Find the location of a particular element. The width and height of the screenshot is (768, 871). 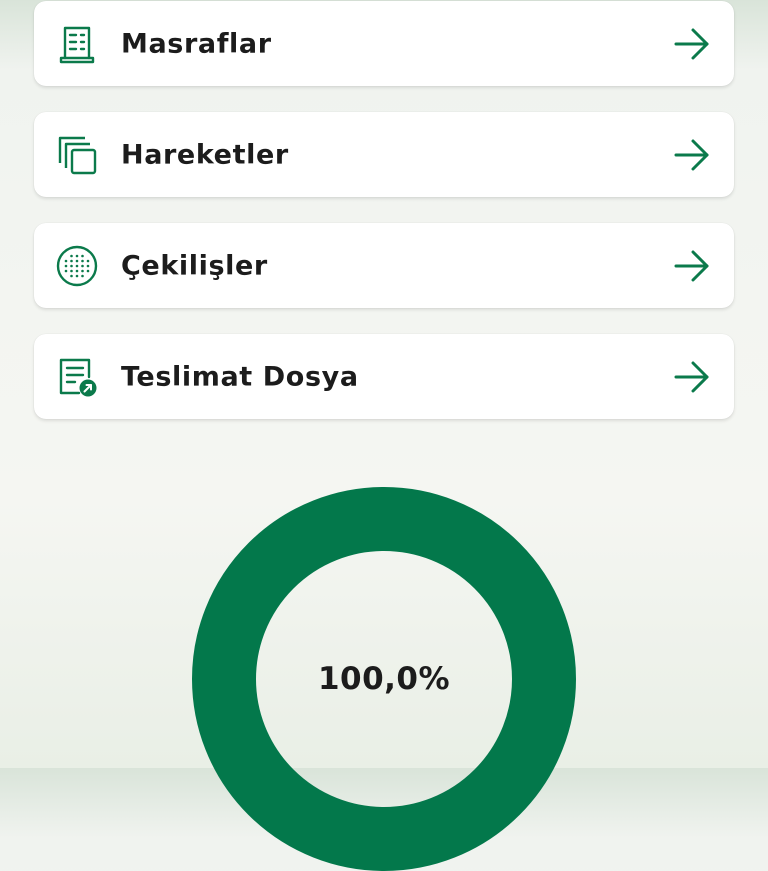

menu-item-label: Teslimat Dosya is located at coordinates (240, 376).